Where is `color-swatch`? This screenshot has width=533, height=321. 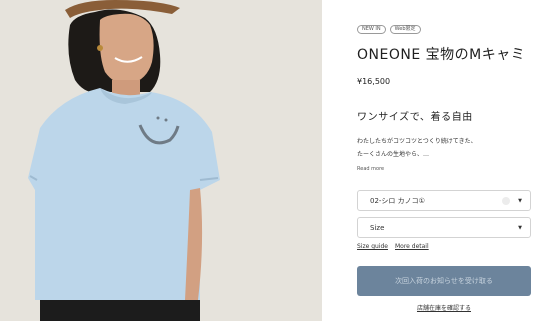 color-swatch is located at coordinates (506, 200).